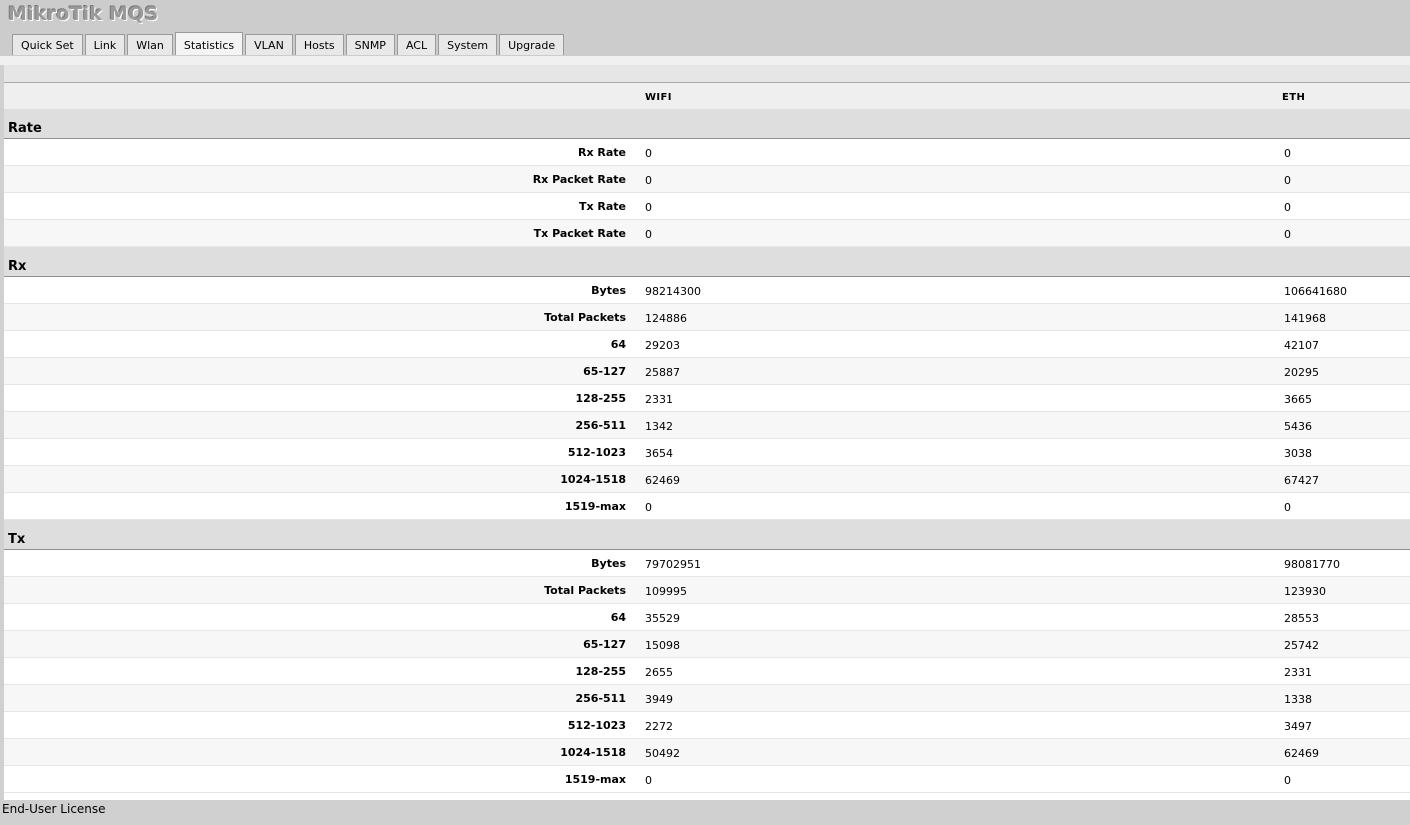 The height and width of the screenshot is (825, 1410). What do you see at coordinates (707, 752) in the screenshot?
I see `table-row: 1024-1518 50492 62469` at bounding box center [707, 752].